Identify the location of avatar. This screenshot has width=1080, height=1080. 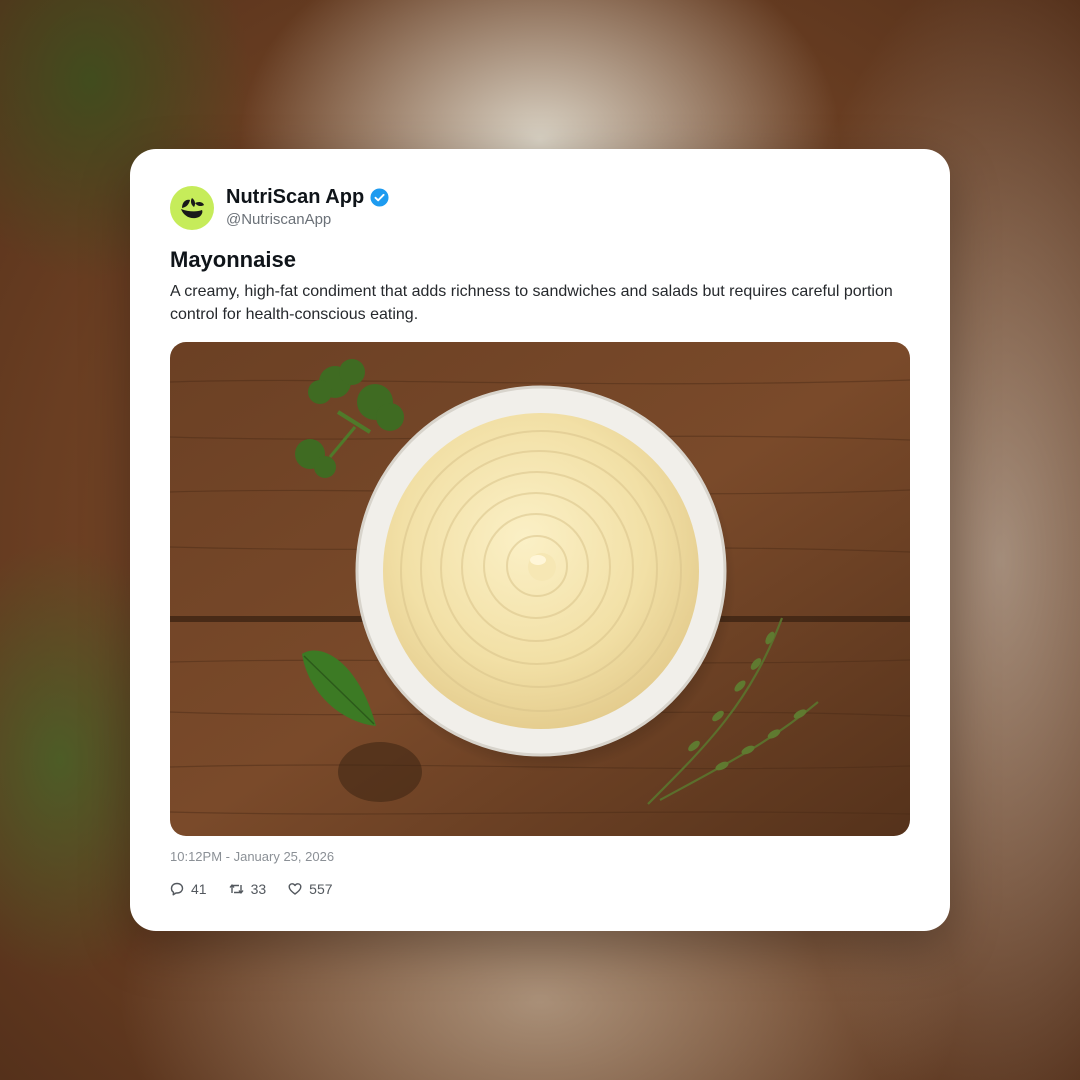
(192, 207).